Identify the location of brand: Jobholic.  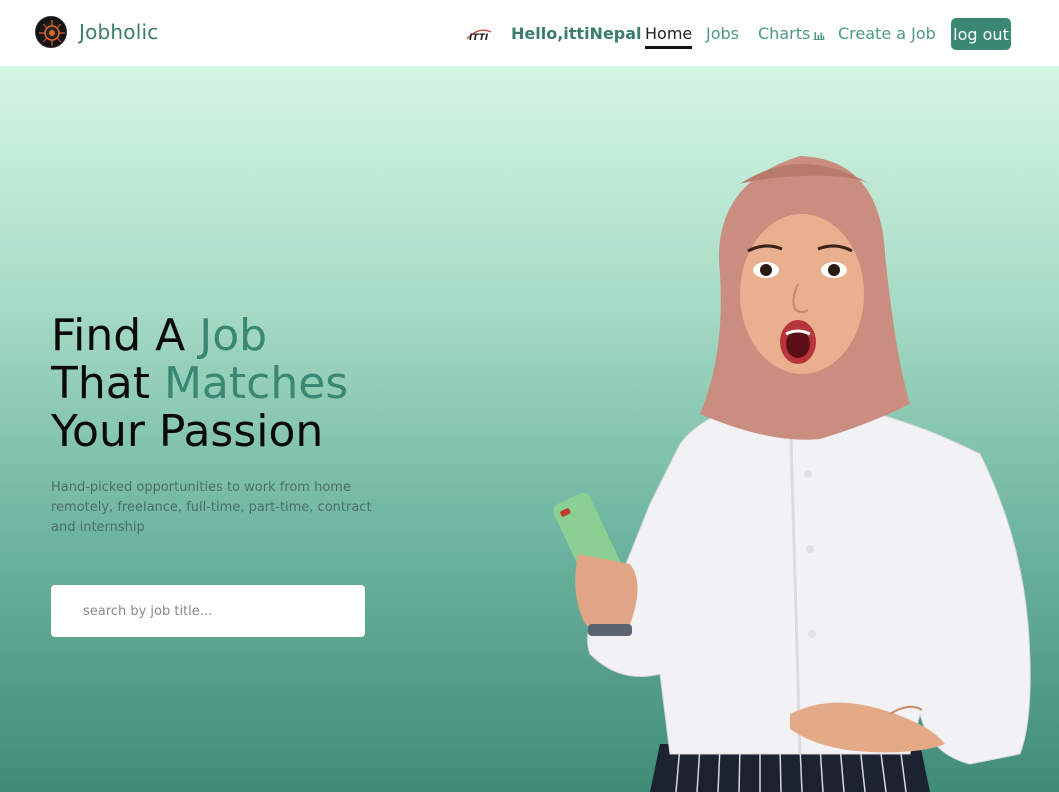
(96, 32).